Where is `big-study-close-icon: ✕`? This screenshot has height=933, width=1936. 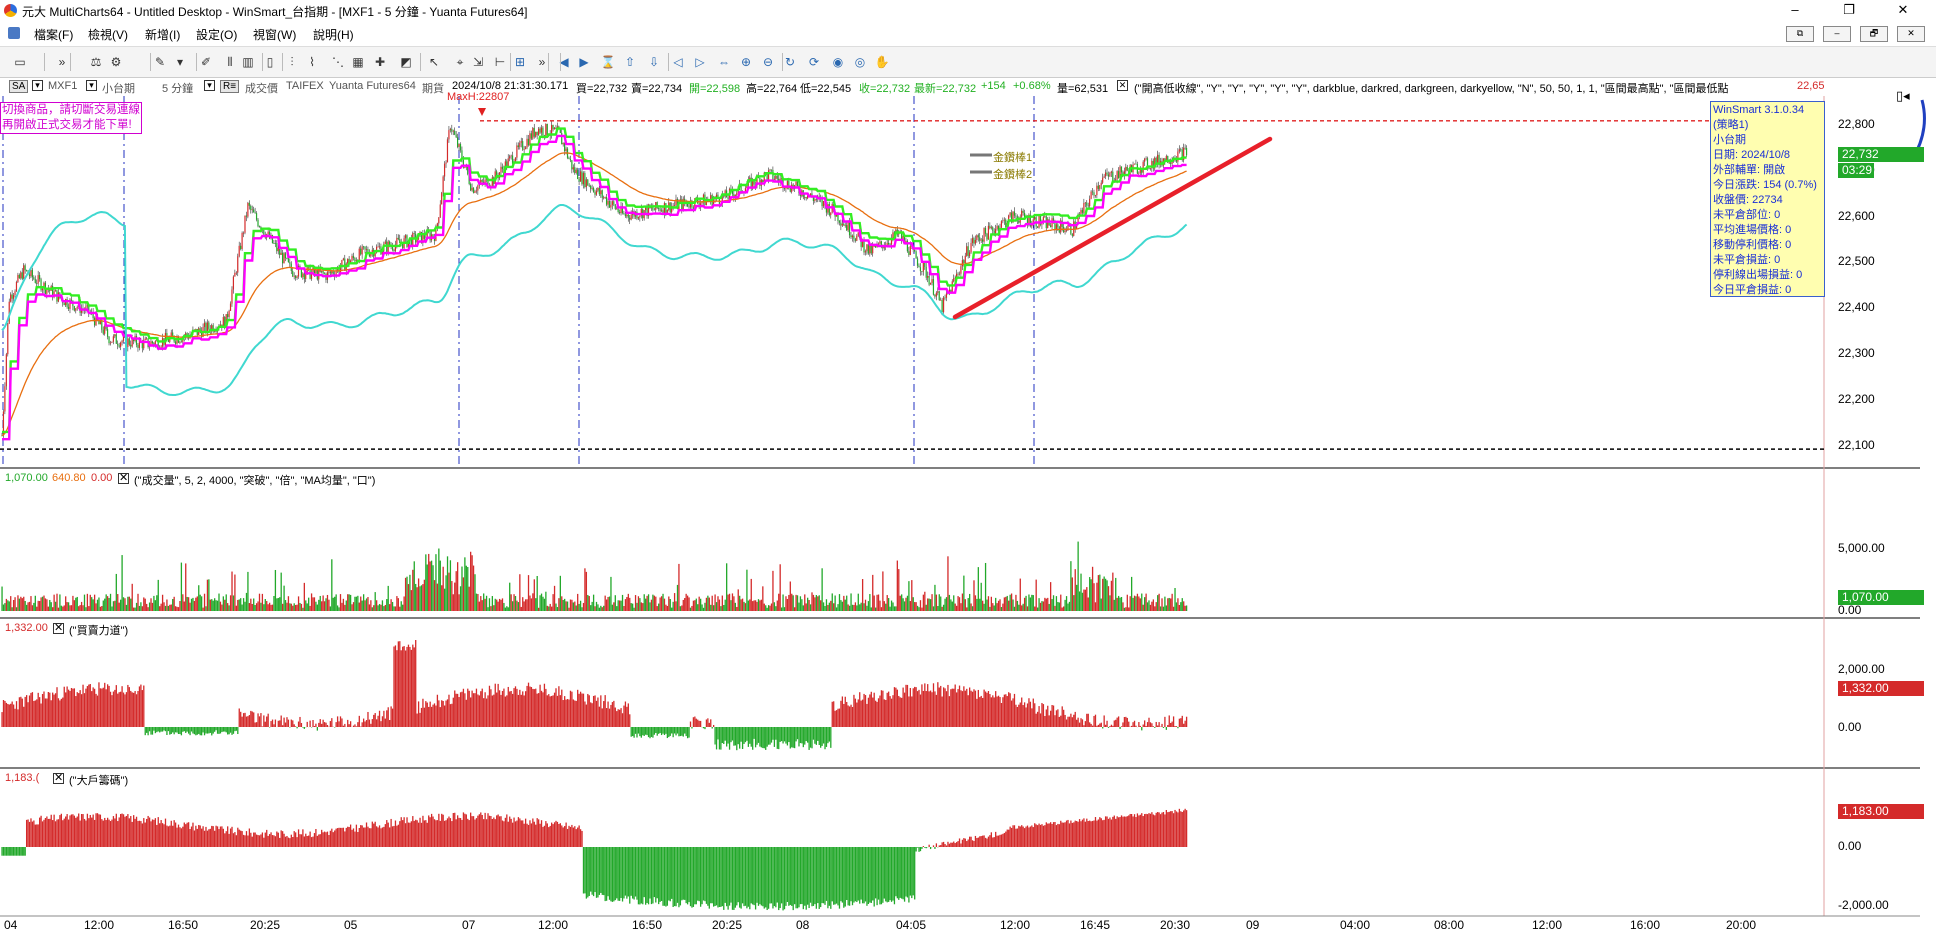
big-study-close-icon: ✕ is located at coordinates (58, 778).